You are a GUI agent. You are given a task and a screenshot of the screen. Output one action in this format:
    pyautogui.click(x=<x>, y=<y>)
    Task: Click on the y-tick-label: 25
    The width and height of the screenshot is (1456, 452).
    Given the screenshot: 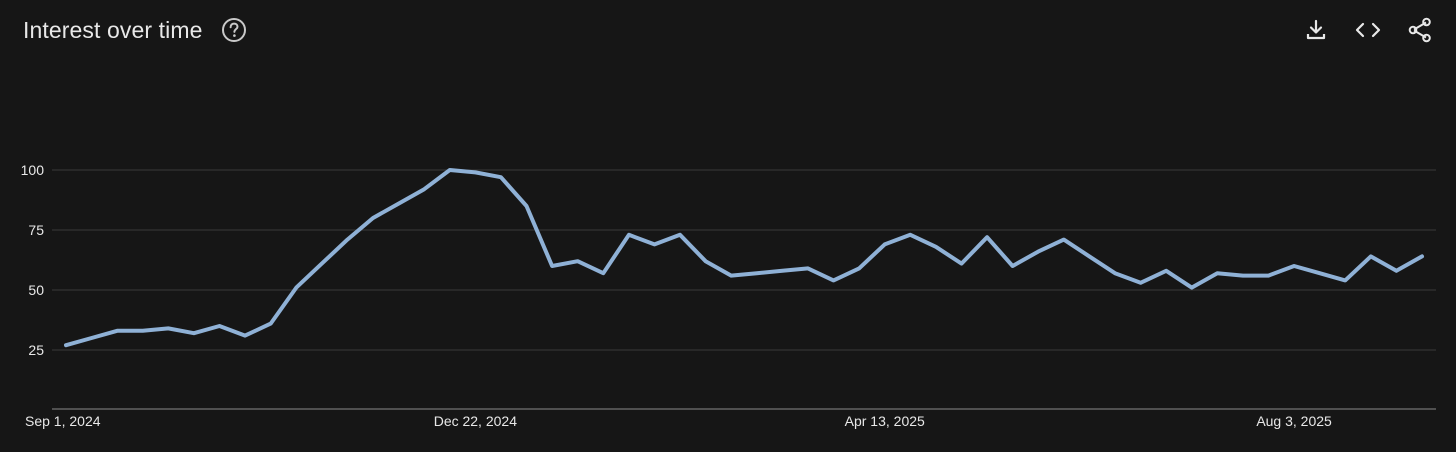 What is the action you would take?
    pyautogui.click(x=36, y=350)
    